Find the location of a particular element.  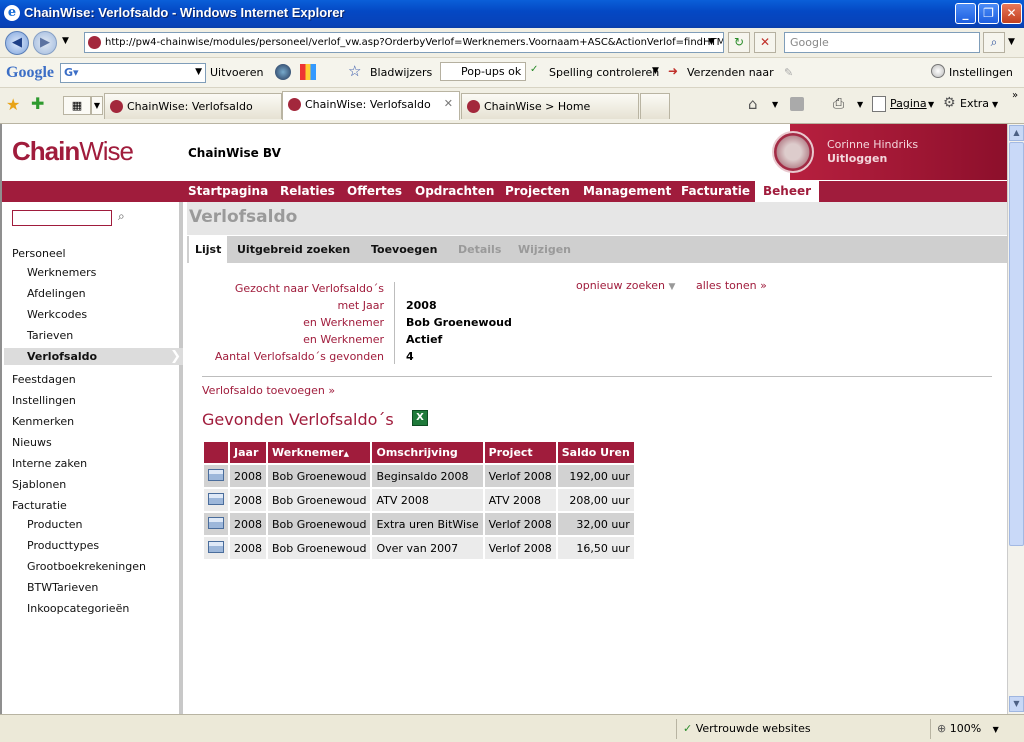

sidebar-item-tarieven: Tarieven is located at coordinates (50, 335).